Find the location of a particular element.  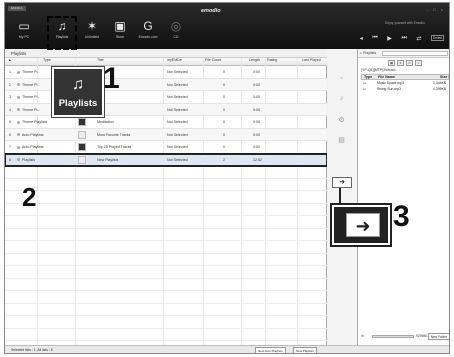

toolbar-label: Emodio.com is located at coordinates (148, 37).